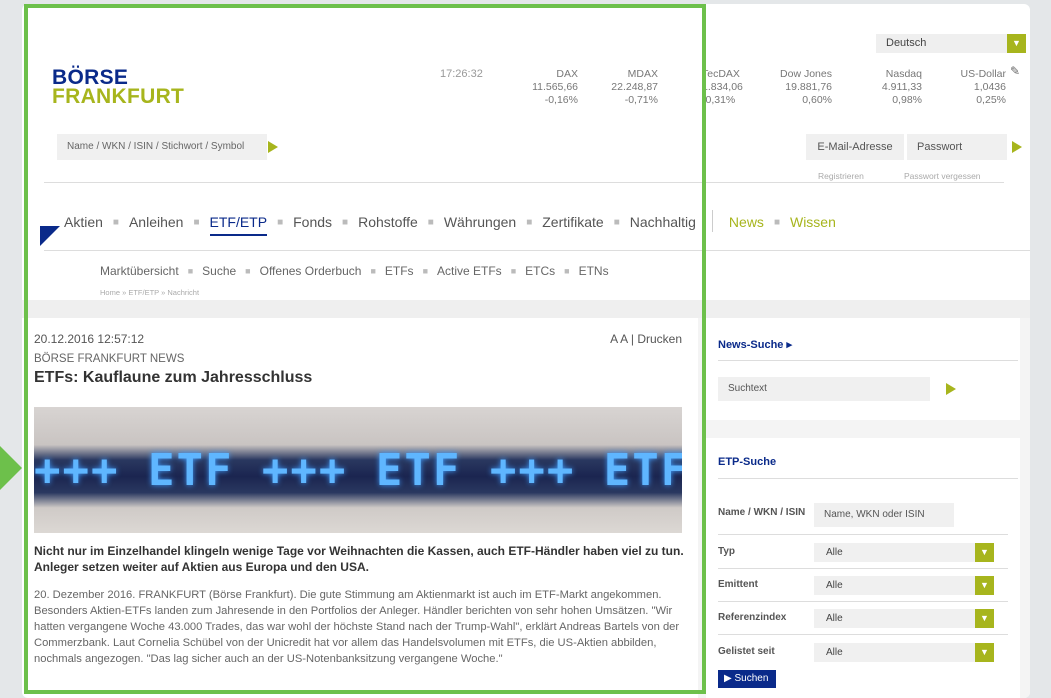 The width and height of the screenshot is (1051, 698). Describe the element at coordinates (904, 585) in the screenshot. I see `emittent-select: Alle ▼` at that location.